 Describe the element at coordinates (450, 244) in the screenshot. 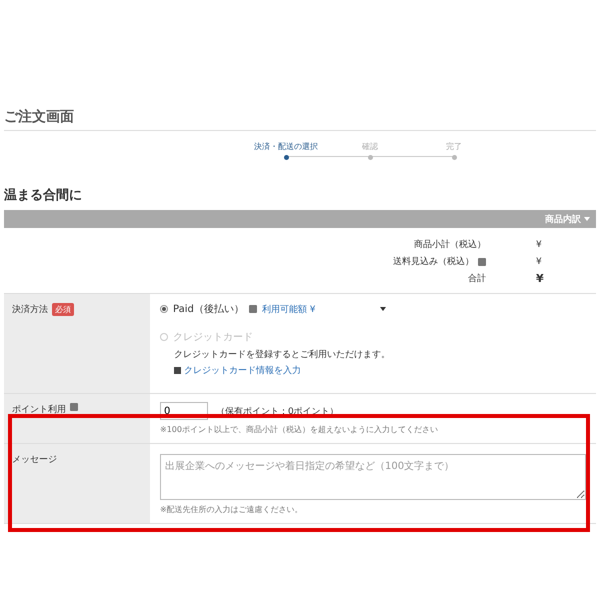

I see `summary-label: 商品小計（税込）` at that location.